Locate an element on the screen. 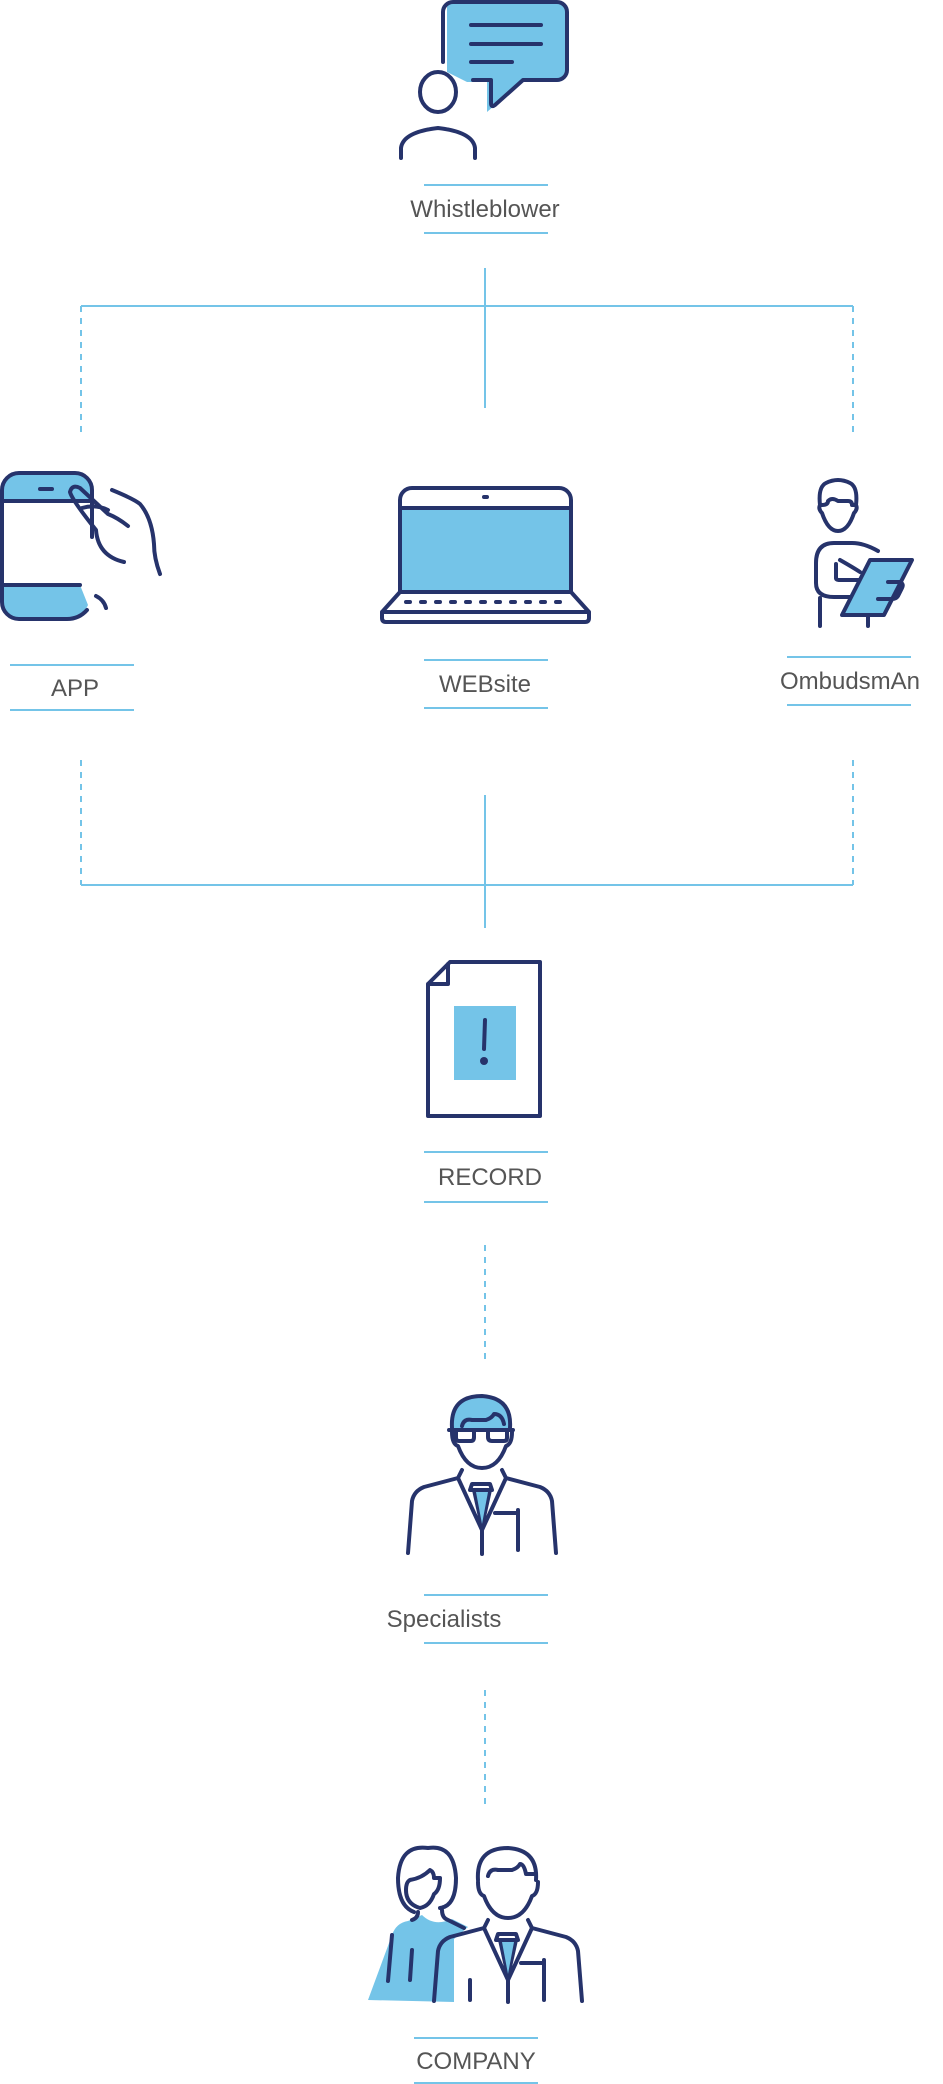 Image resolution: width=943 pixels, height=2084 pixels. specialists-label: Specialists is located at coordinates (444, 1619).